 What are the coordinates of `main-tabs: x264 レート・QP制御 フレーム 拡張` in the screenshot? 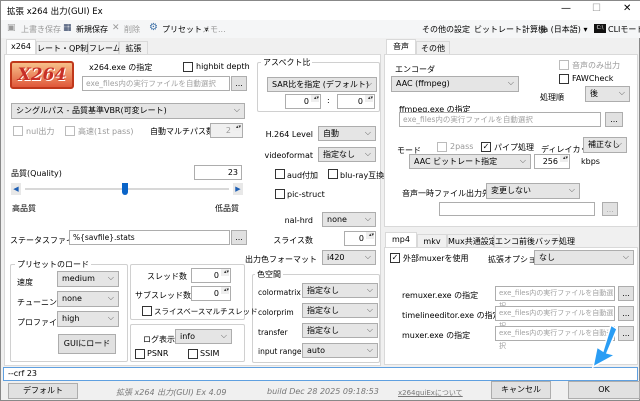 It's located at (78, 47).